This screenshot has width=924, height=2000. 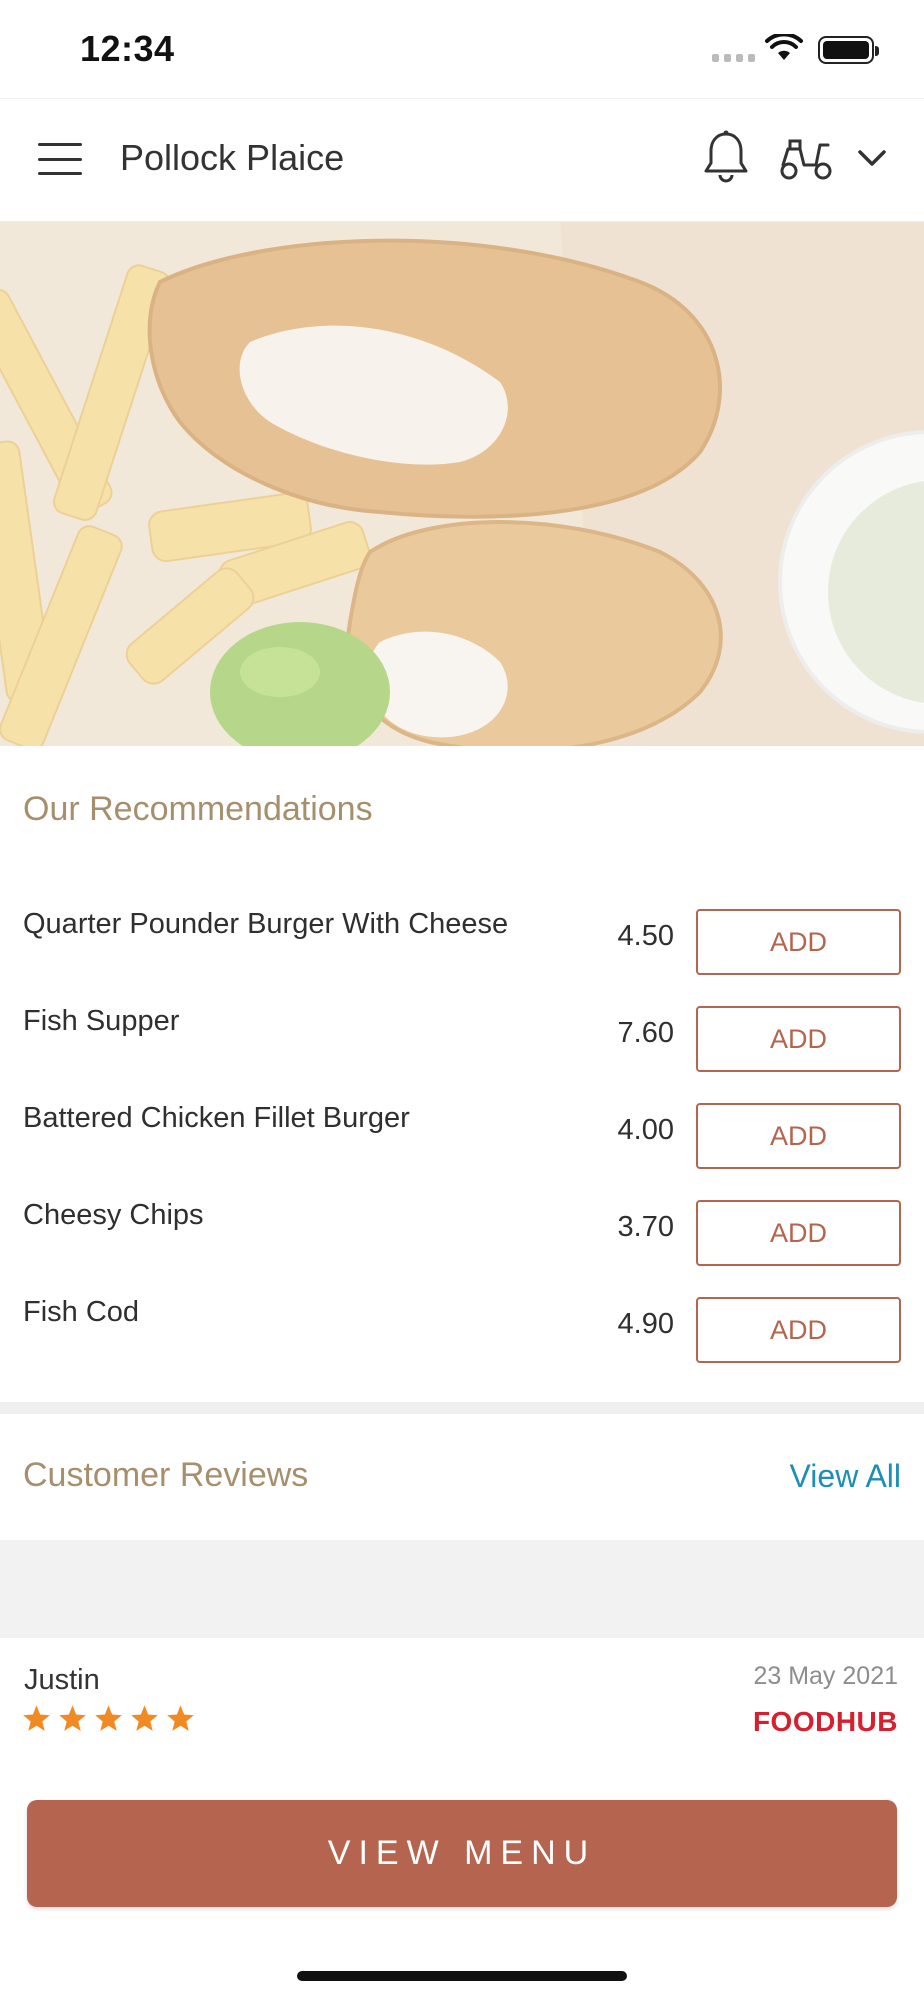 I want to click on menu-icon, so click(x=60, y=159).